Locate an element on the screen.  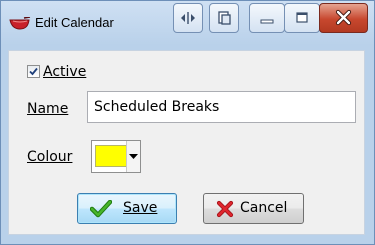
chevron-down-icon is located at coordinates (133, 156).